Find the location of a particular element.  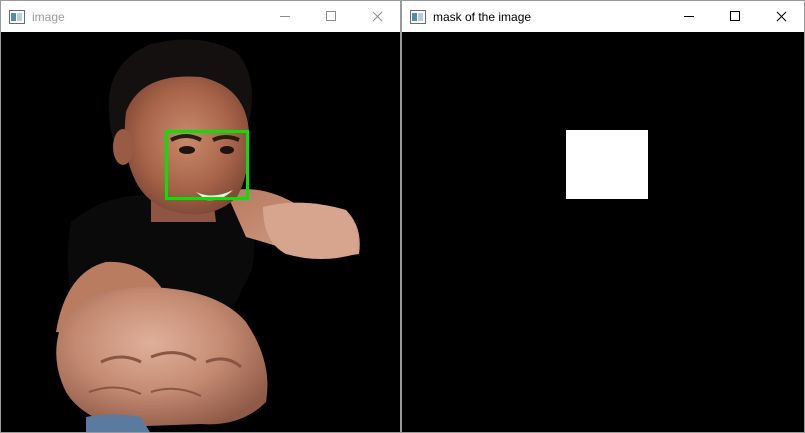

title-bar: mask of the image is located at coordinates (603, 16).